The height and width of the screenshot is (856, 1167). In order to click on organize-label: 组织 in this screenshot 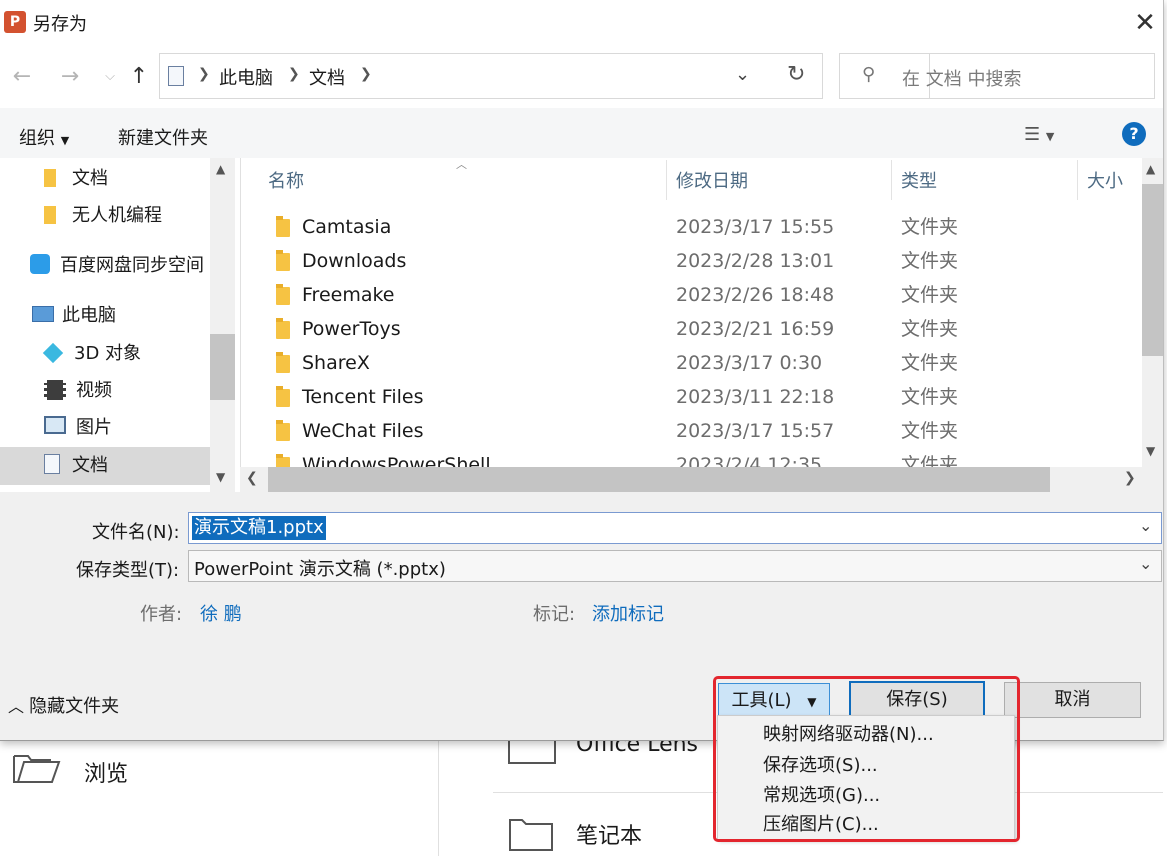, I will do `click(37, 138)`.